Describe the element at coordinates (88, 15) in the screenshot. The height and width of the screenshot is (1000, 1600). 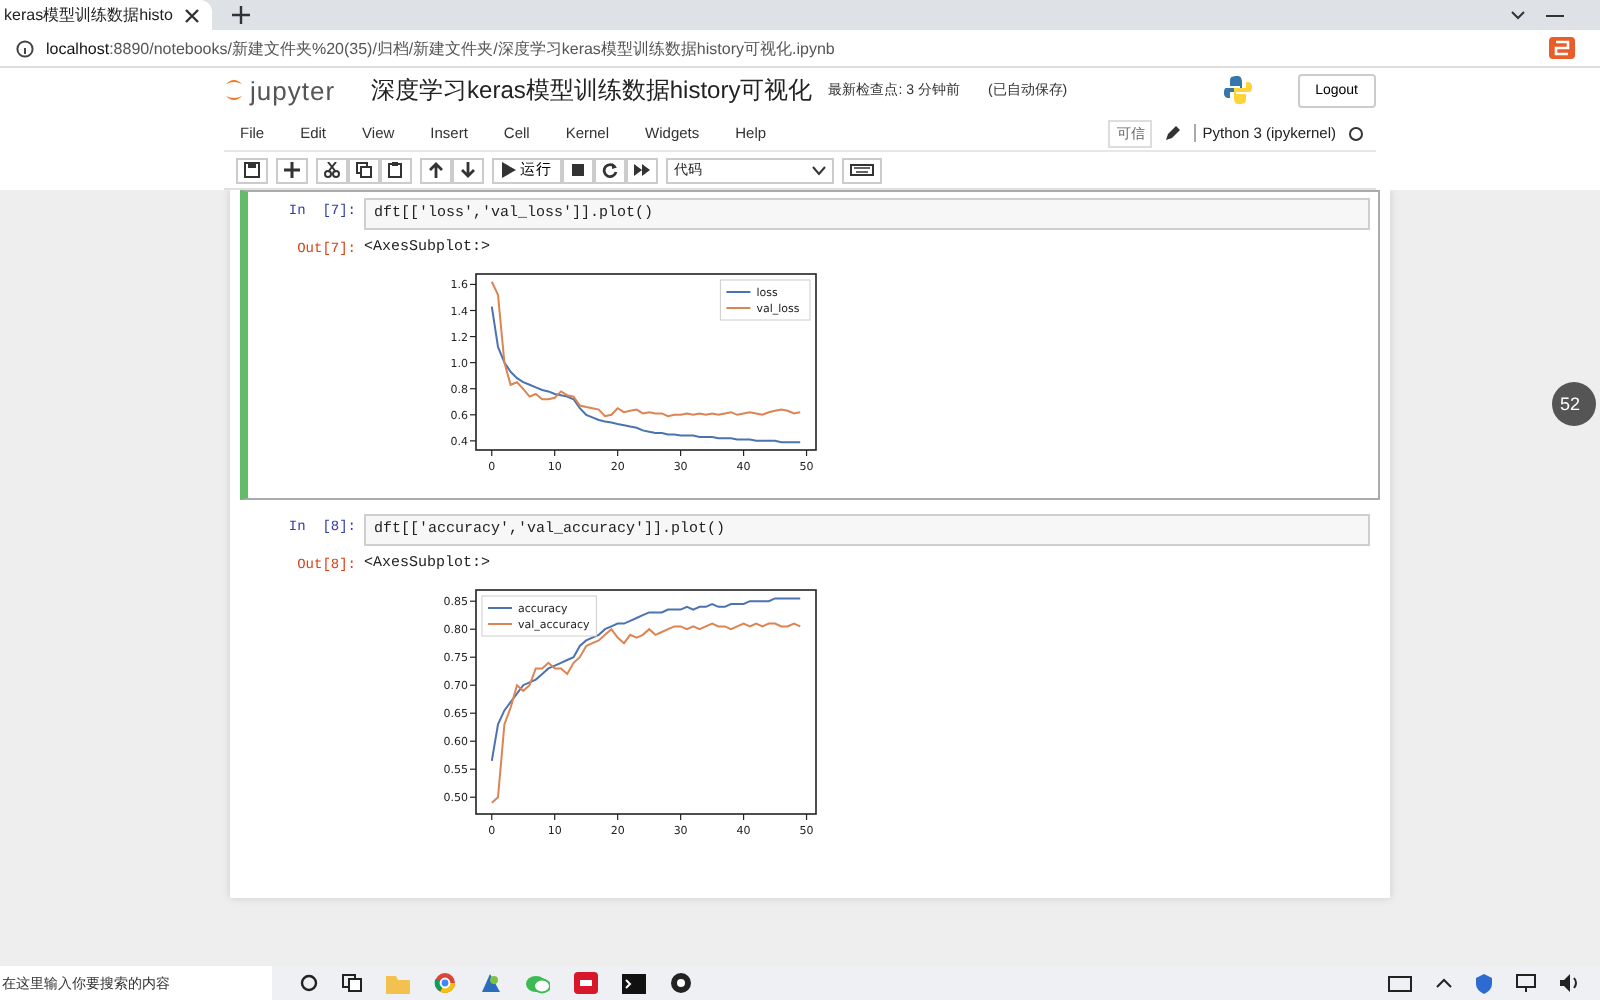
I see `tab-title: keras模型训练数据histo` at that location.